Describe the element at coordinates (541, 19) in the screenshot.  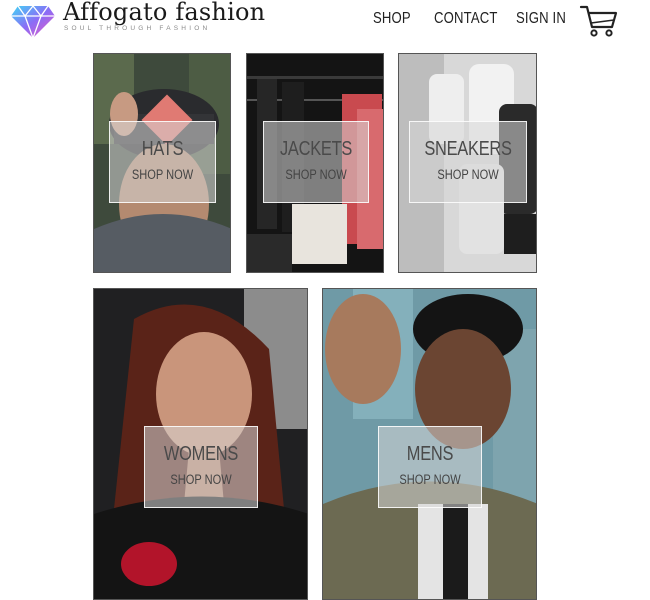
I see `nav-sign-in-link: SIGN IN` at that location.